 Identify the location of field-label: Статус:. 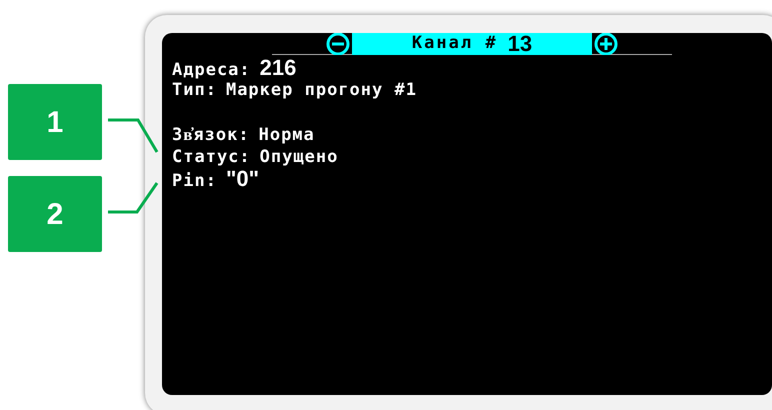
(211, 157).